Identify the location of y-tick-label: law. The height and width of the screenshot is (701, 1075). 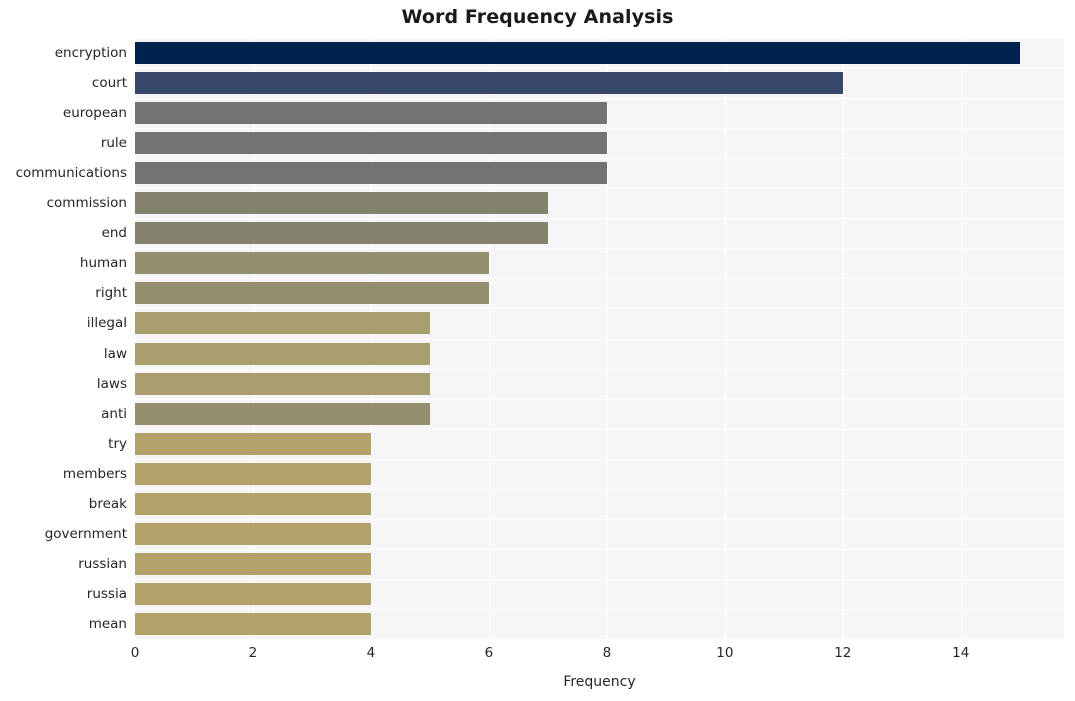
(115, 353).